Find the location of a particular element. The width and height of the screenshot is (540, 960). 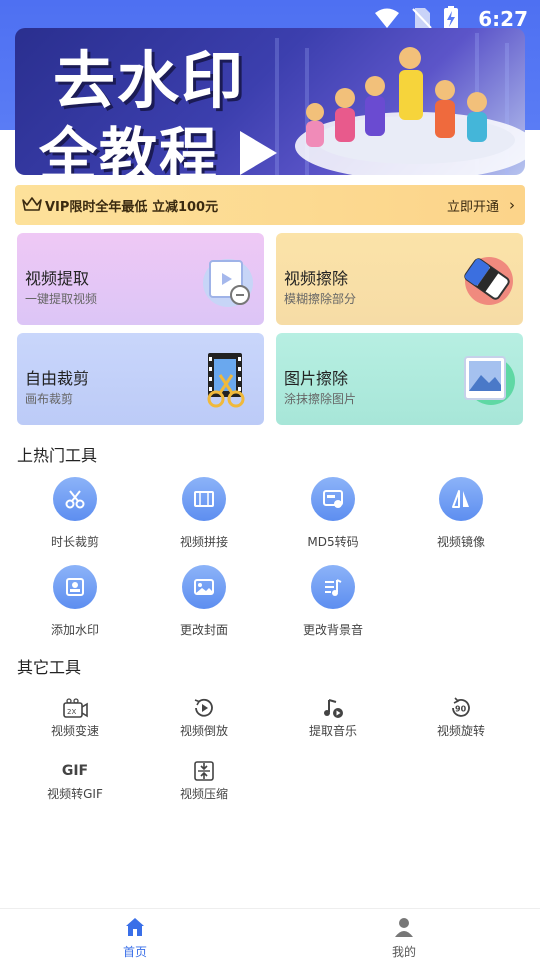

card-title: 视频提取 is located at coordinates (57, 278).